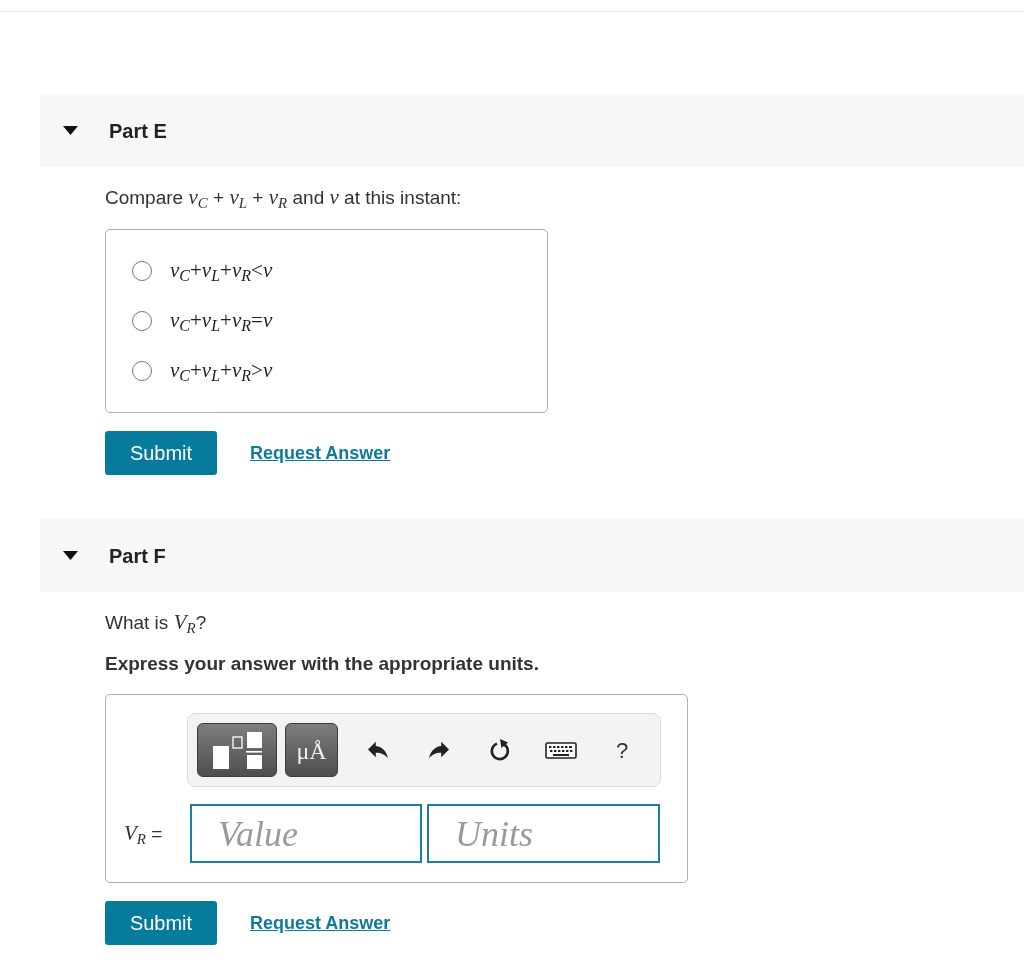 The height and width of the screenshot is (971, 1024). Describe the element at coordinates (156, 622) in the screenshot. I see `question-text: What is V$_{R}$?` at that location.